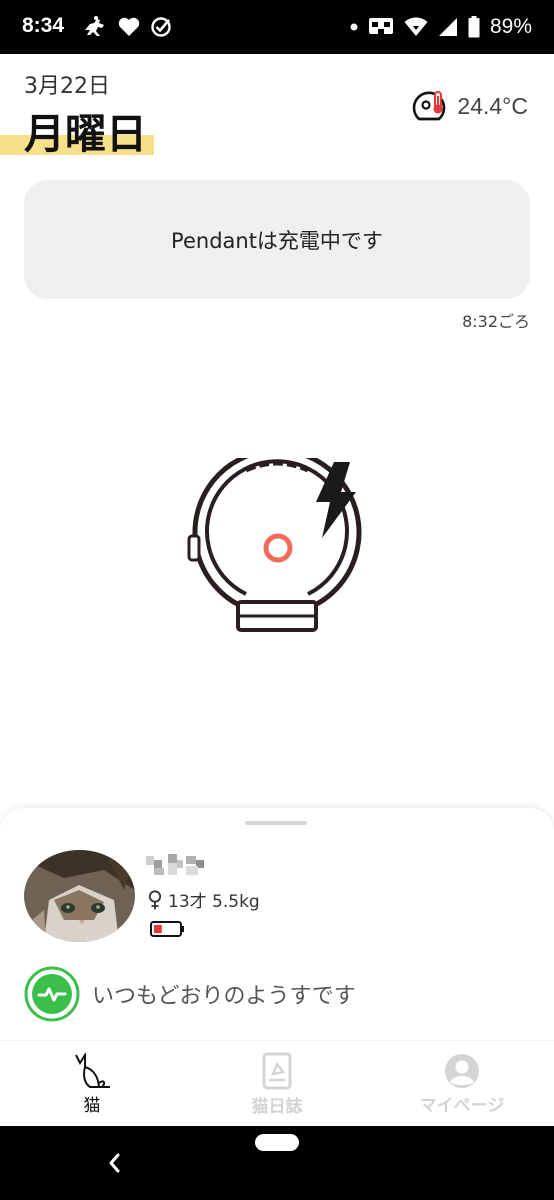 Image resolution: width=554 pixels, height=1200 pixels. What do you see at coordinates (92, 1070) in the screenshot?
I see `cat-icon` at bounding box center [92, 1070].